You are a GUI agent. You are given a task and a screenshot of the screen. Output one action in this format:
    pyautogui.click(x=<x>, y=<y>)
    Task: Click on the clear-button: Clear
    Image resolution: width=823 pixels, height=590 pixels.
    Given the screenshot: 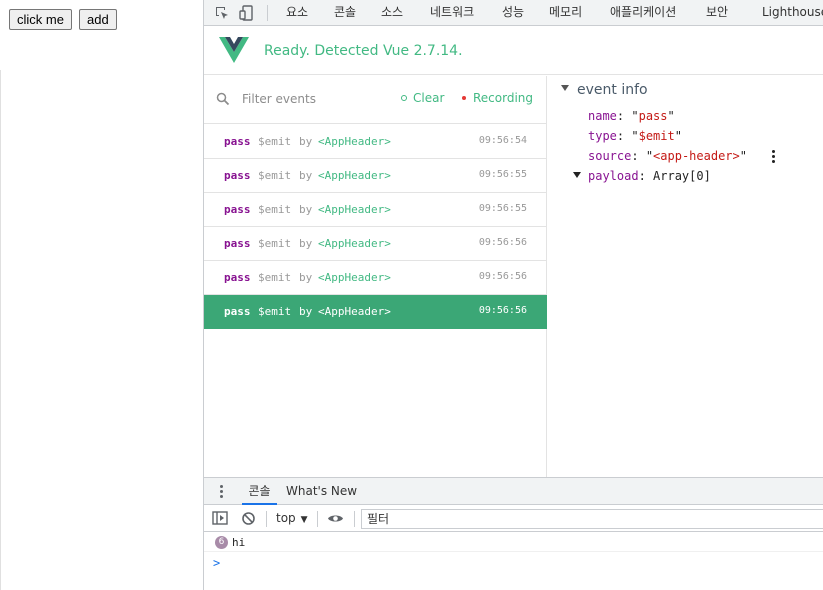 What is the action you would take?
    pyautogui.click(x=422, y=98)
    